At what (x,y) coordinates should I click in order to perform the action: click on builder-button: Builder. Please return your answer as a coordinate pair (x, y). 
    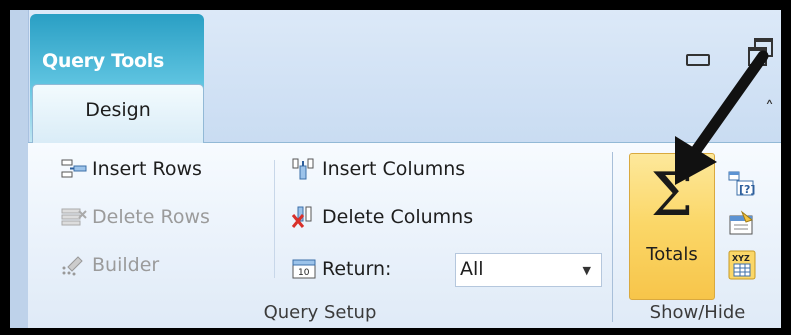
    Looking at the image, I should click on (109, 265).